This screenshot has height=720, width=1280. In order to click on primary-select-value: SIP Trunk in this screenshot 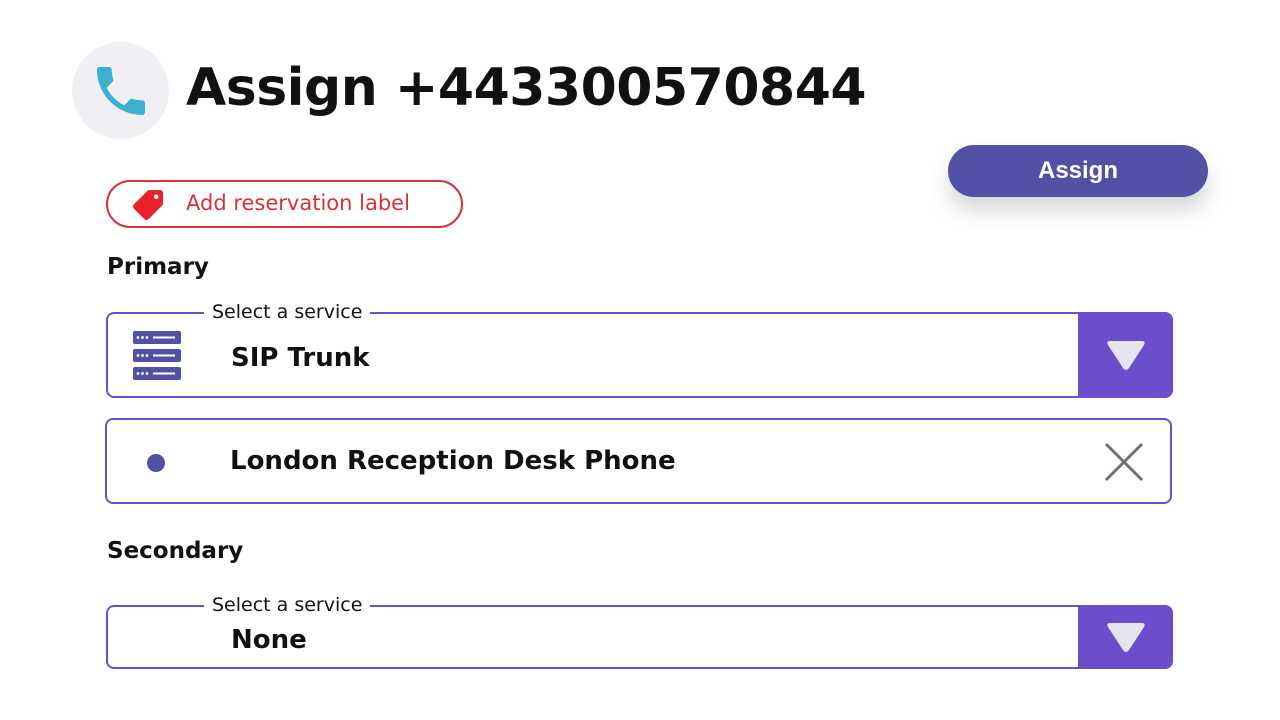, I will do `click(300, 358)`.